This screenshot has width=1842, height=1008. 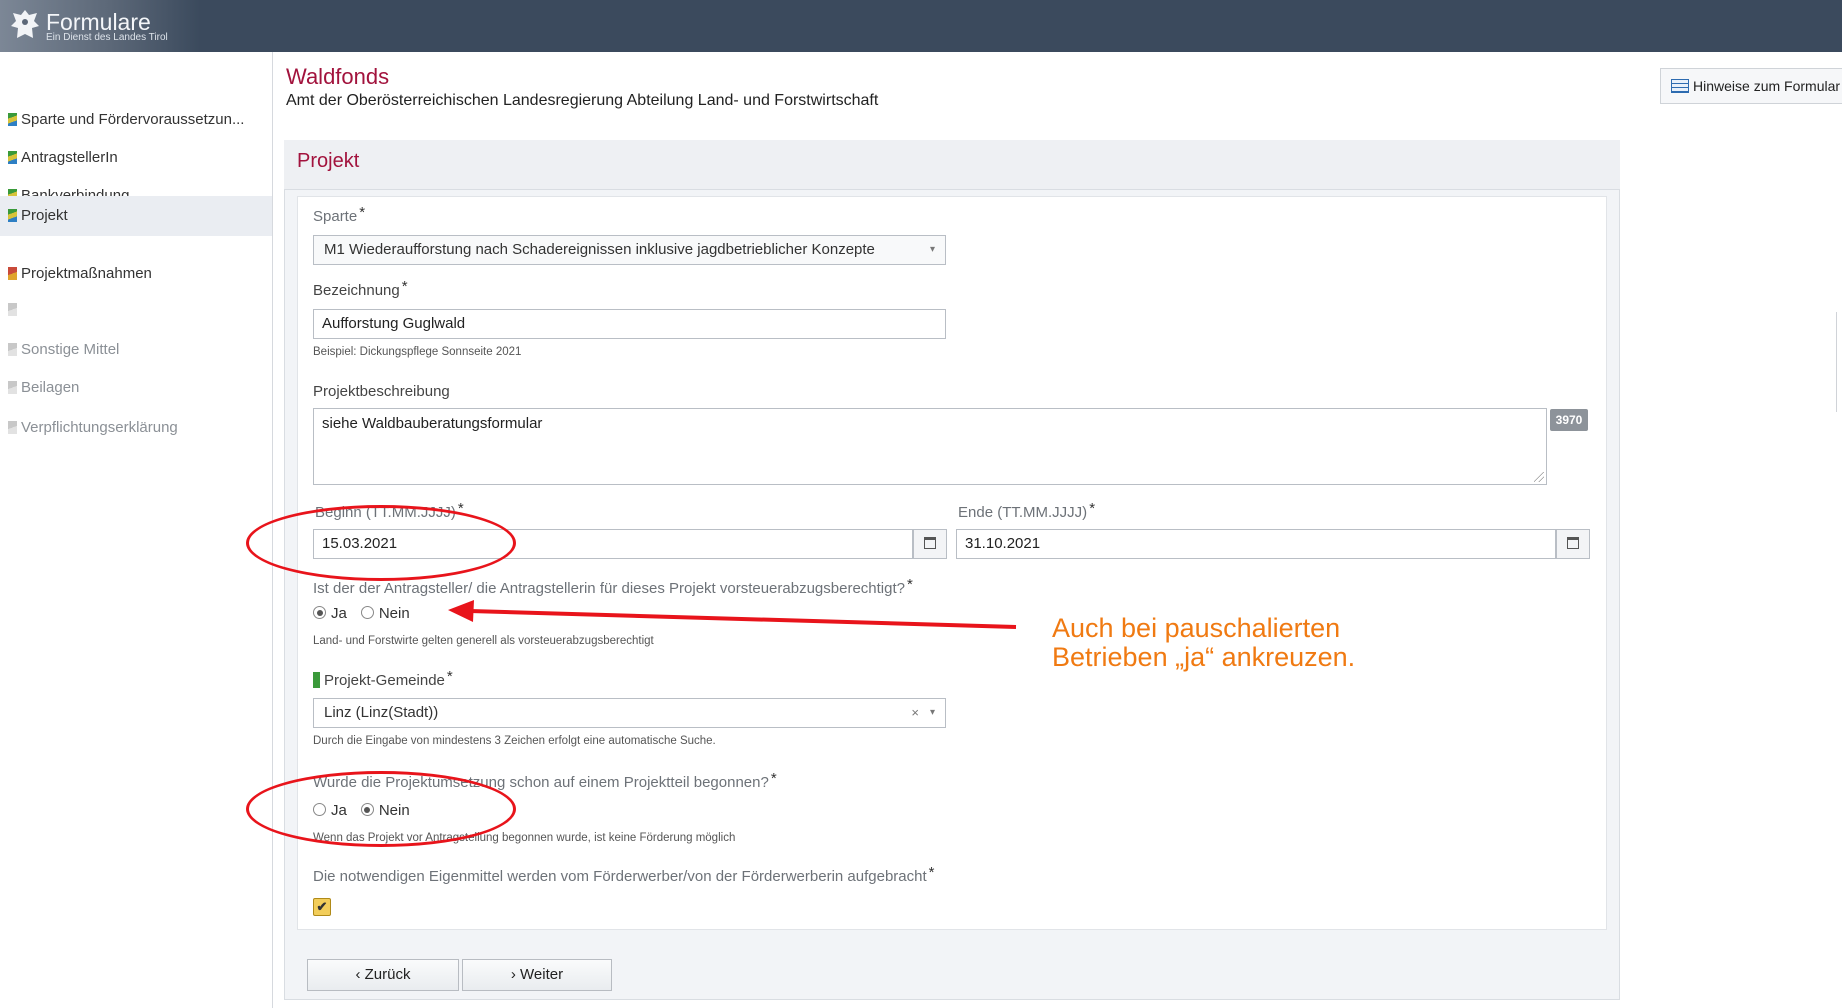 What do you see at coordinates (1204, 657) in the screenshot?
I see `annotation-line-2: Betrieben „ja“ ankreuzen.` at bounding box center [1204, 657].